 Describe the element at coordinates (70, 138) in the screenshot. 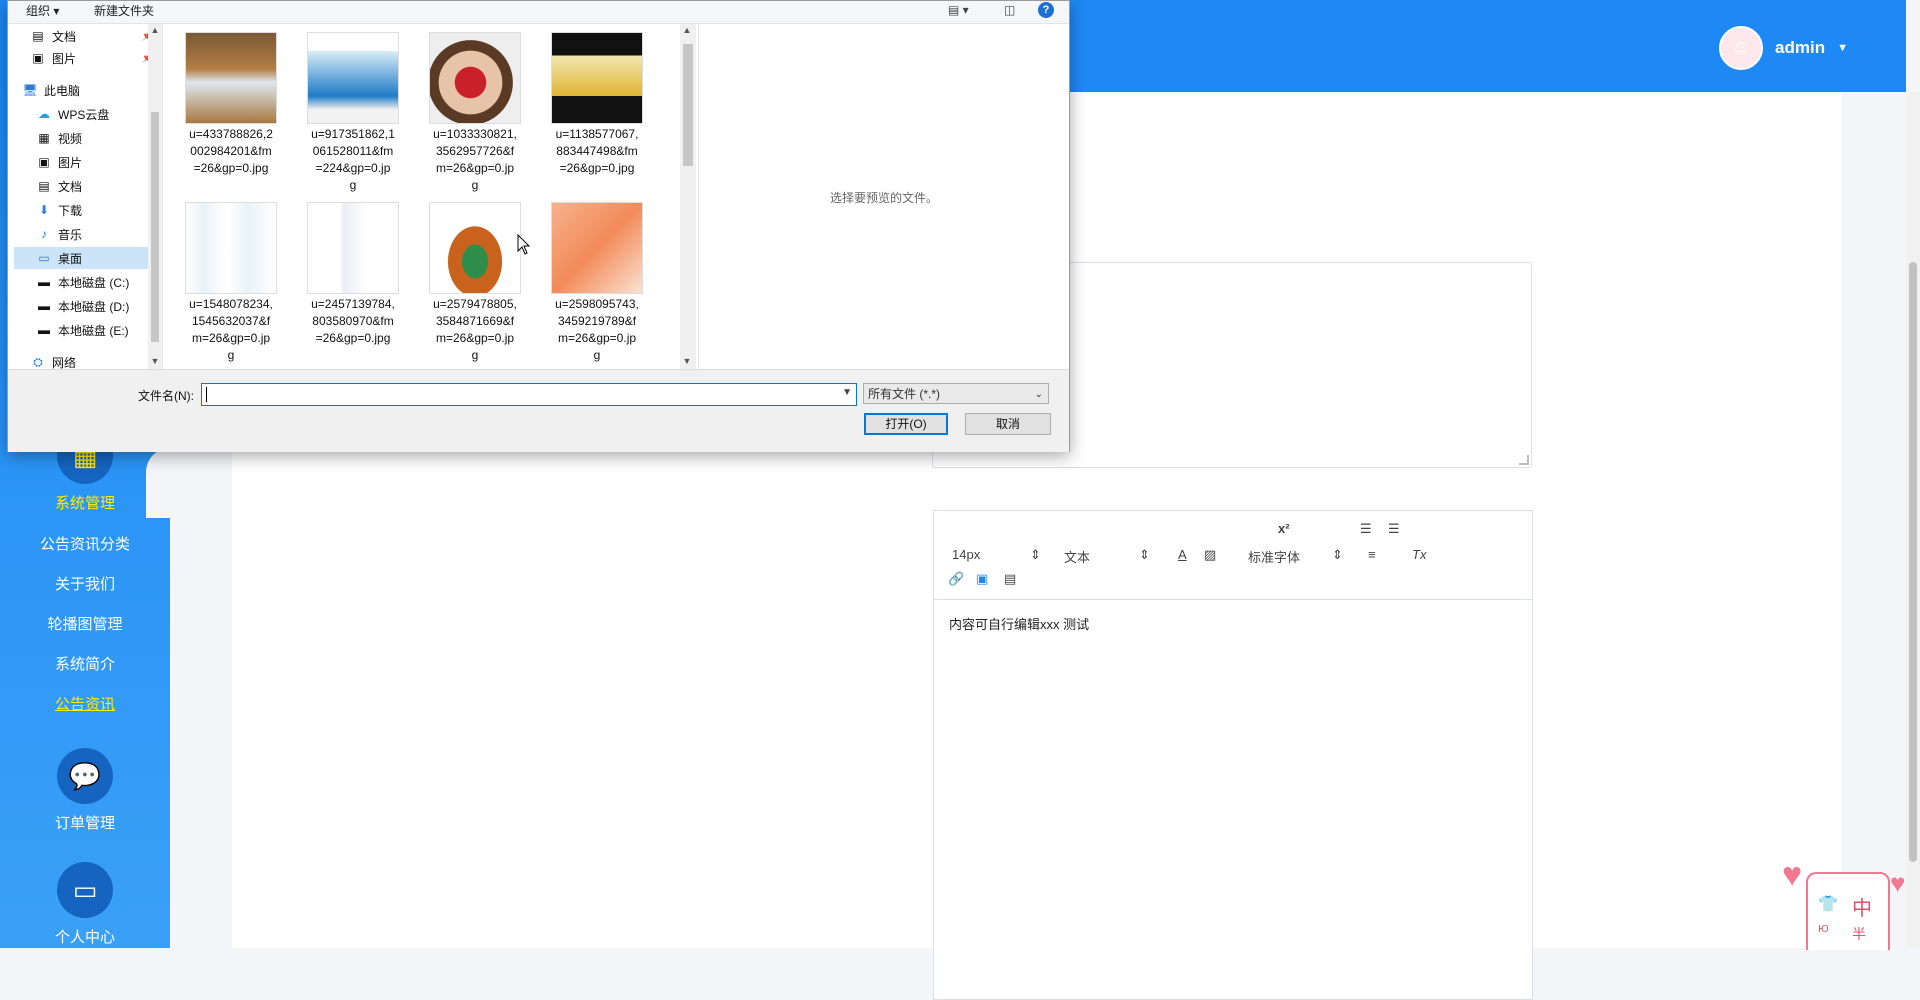

I see `nav-label: 视频` at that location.